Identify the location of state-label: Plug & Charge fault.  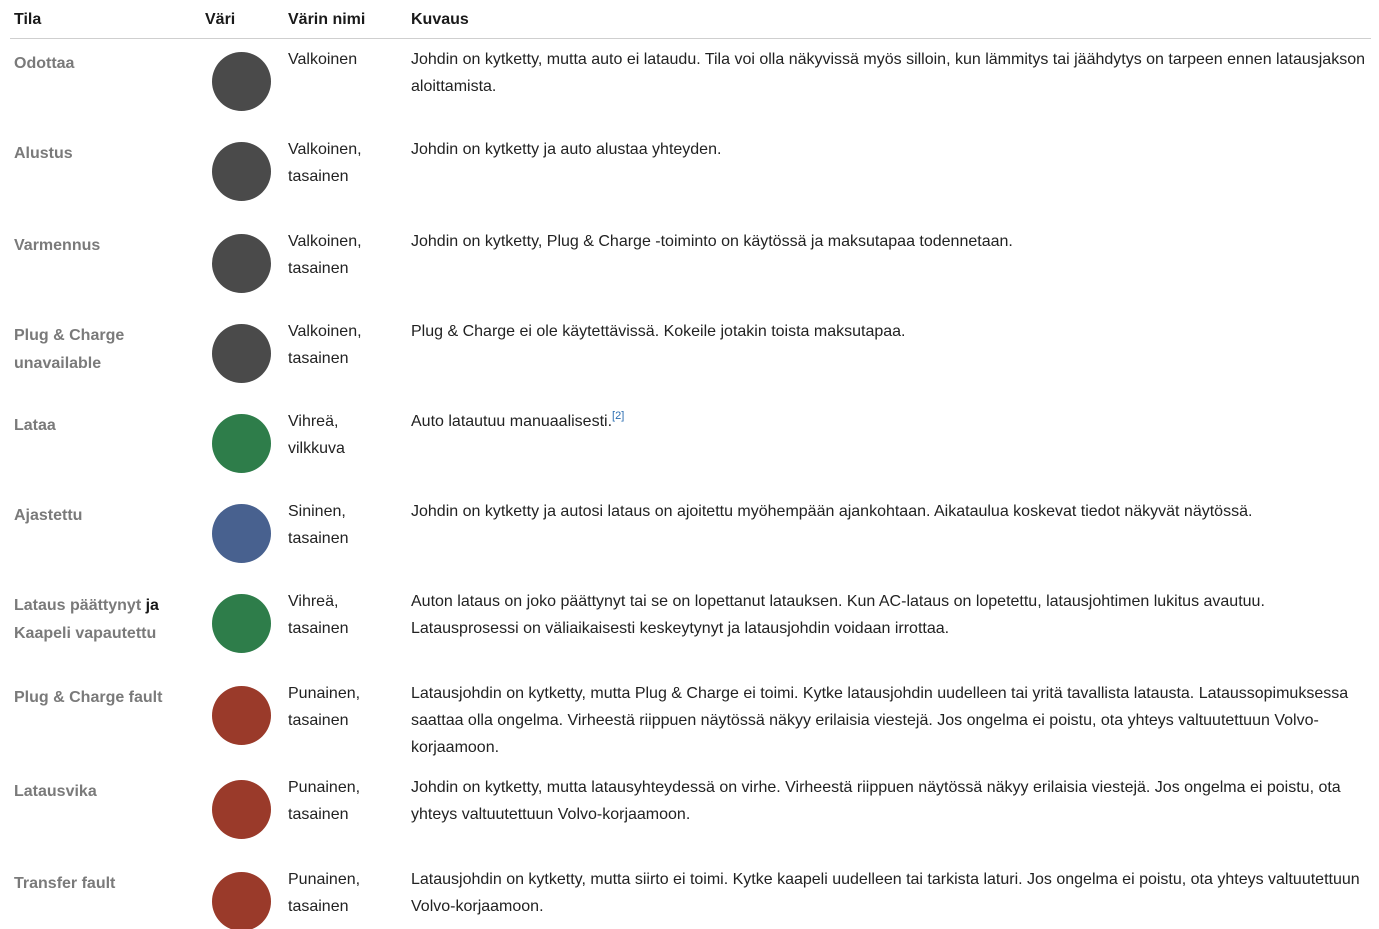
(88, 697).